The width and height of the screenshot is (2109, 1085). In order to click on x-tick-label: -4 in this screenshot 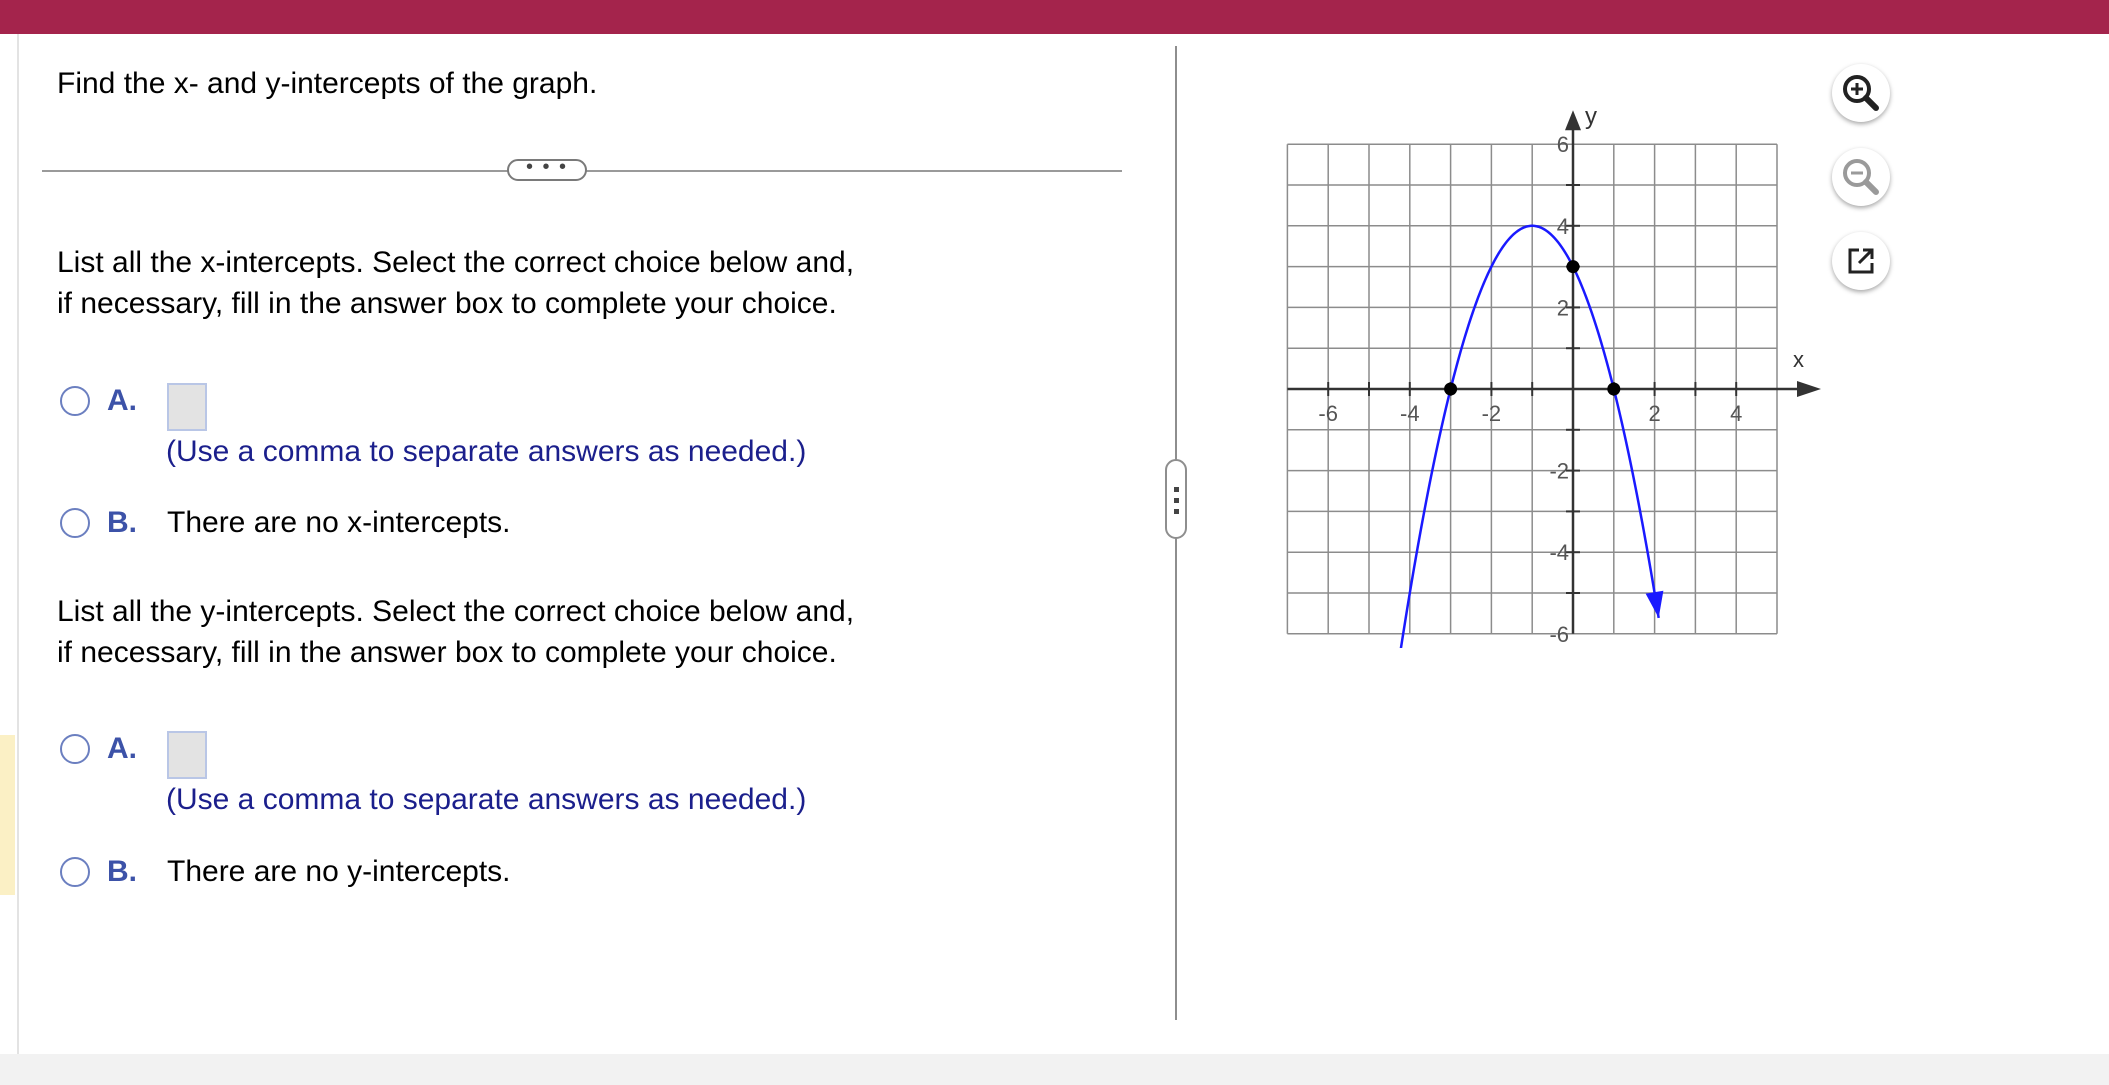, I will do `click(1410, 413)`.